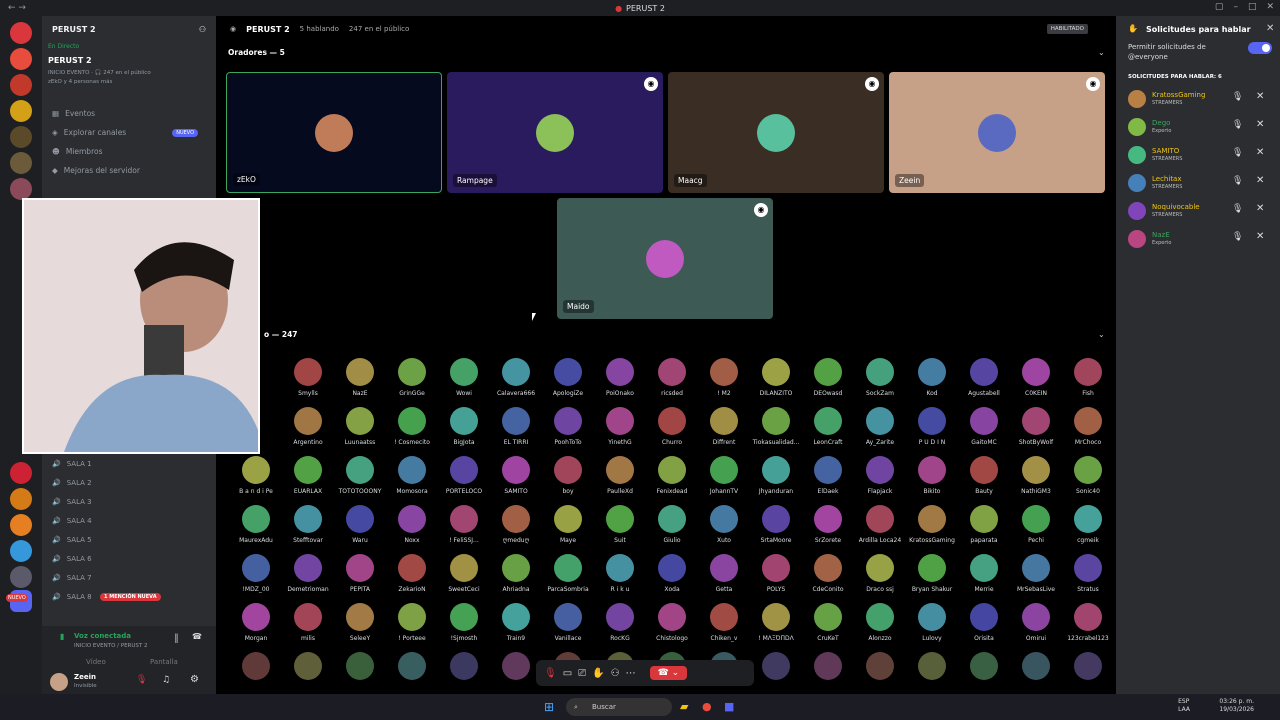 The image size is (1280, 720). Describe the element at coordinates (308, 622) in the screenshot. I see `audience-member: milis` at that location.